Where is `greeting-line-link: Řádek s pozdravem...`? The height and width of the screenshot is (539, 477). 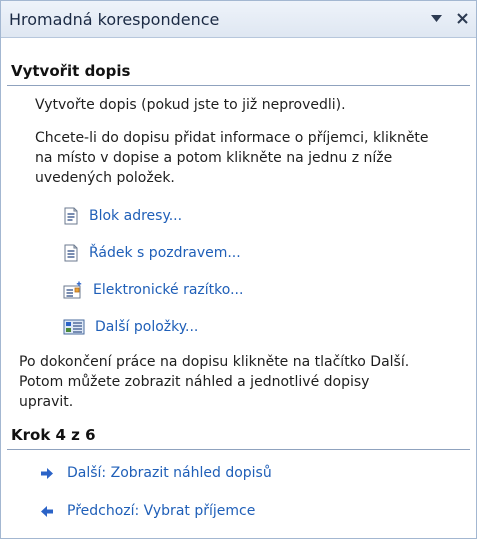
greeting-line-link: Řádek s pozdravem... is located at coordinates (269, 253).